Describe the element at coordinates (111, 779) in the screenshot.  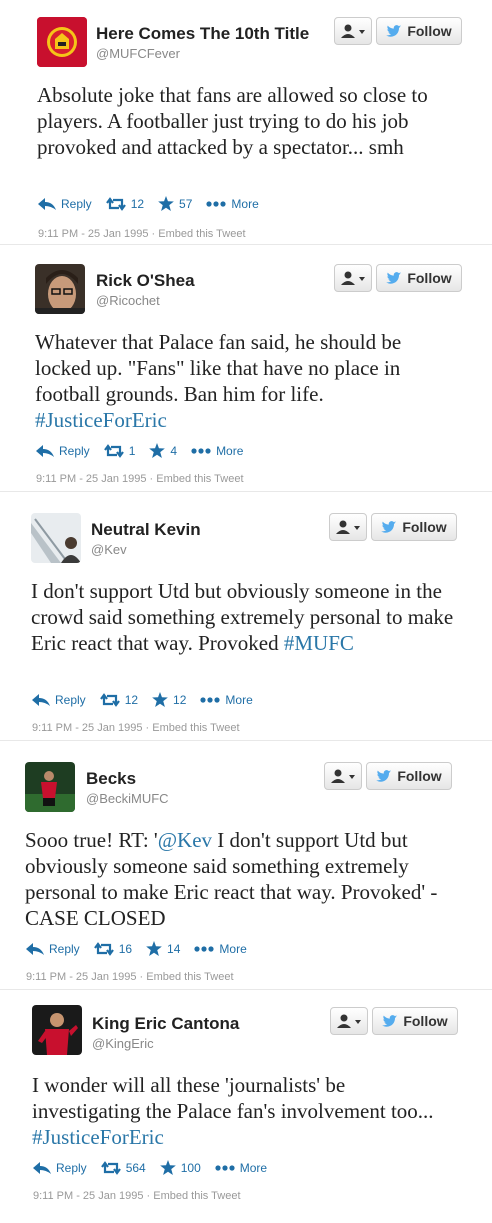
I see `display-name: Becks` at that location.